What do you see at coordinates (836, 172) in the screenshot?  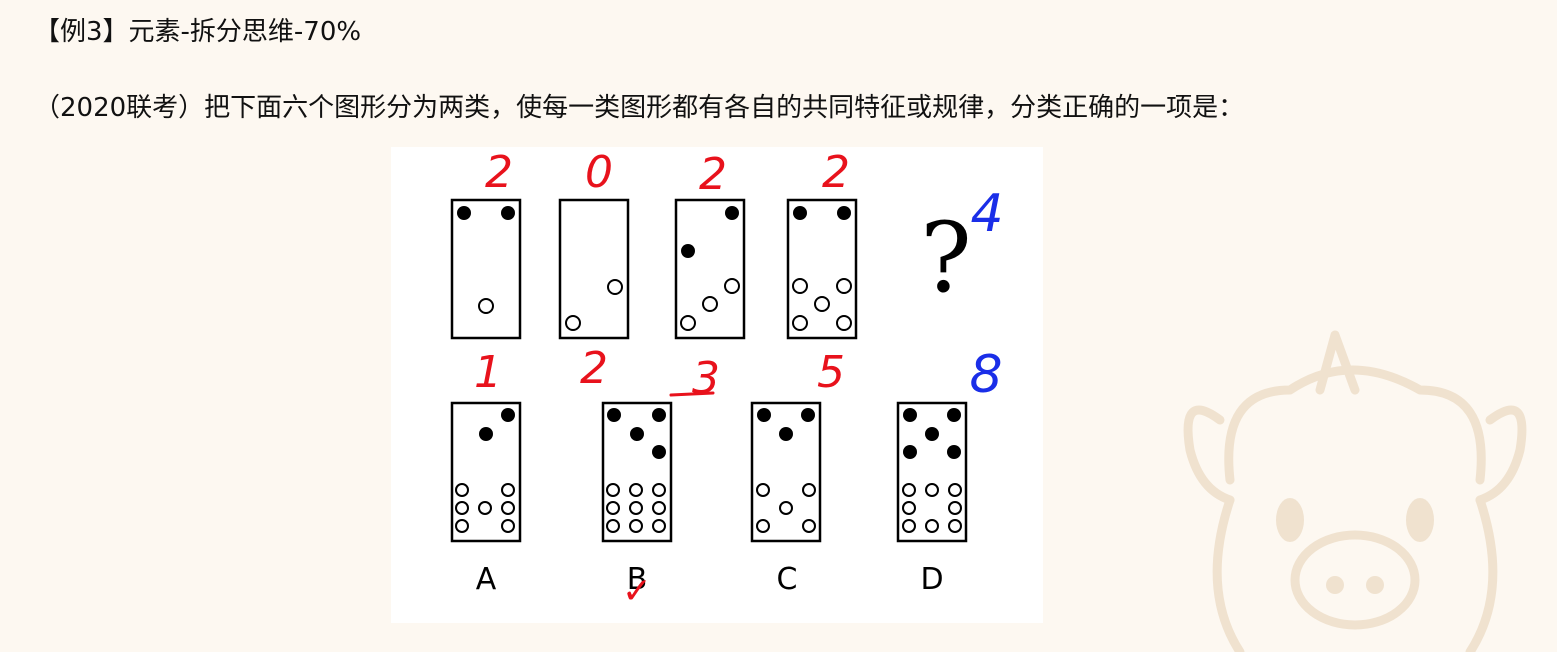 I see `handwritten-count-4: 2` at bounding box center [836, 172].